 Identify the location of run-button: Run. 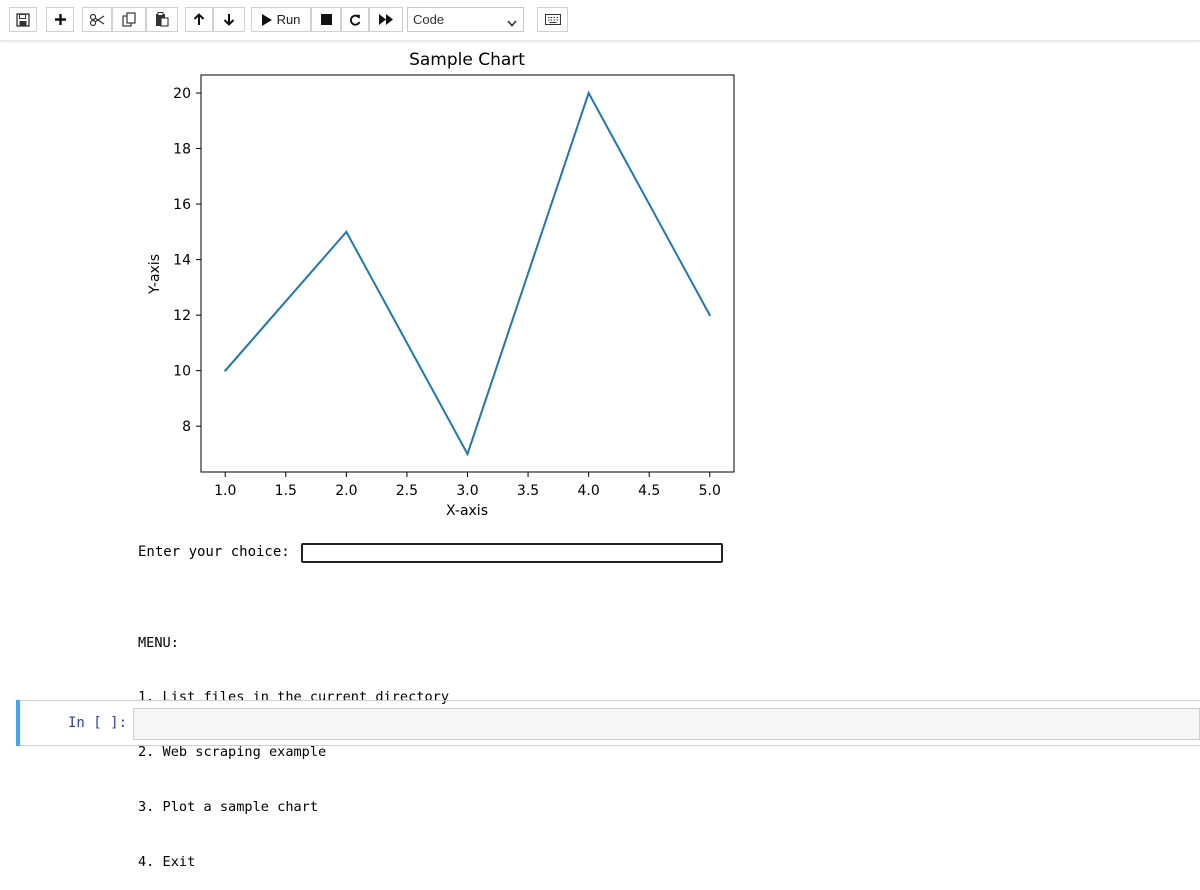
(281, 19).